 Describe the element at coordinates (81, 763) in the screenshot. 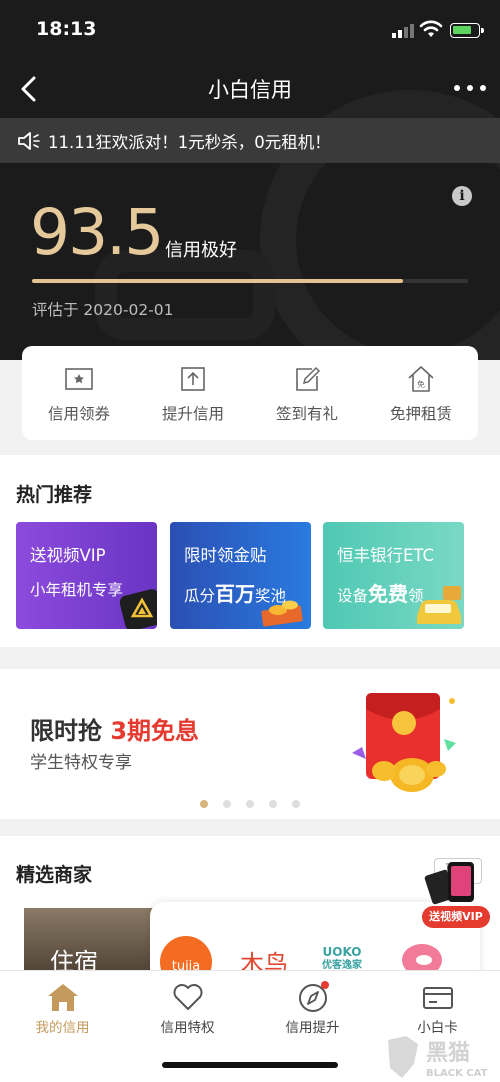

I see `promo-subtitle: 学生特权专享` at that location.